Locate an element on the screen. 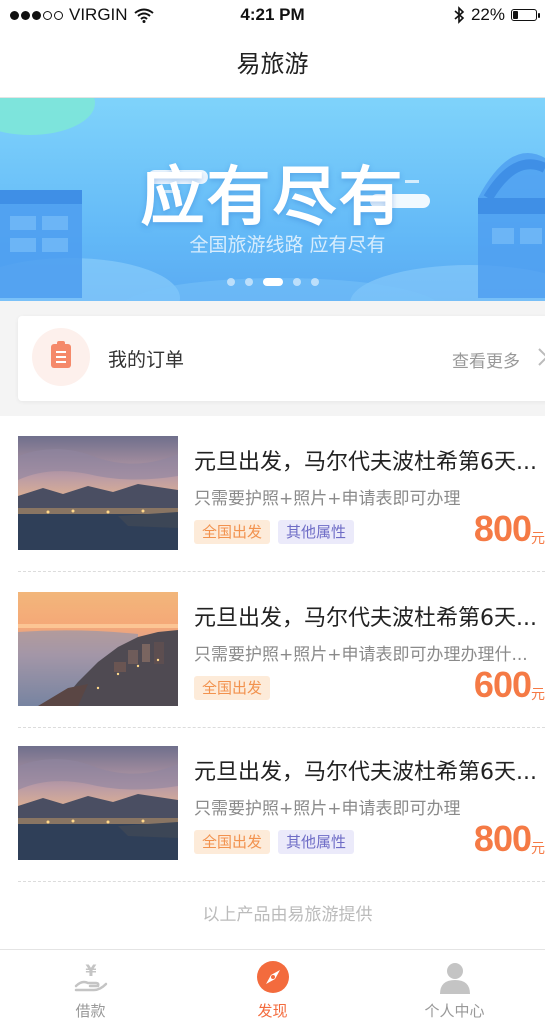 Image resolution: width=545 pixels, height=1024 pixels. tab-profile: 个人中心 is located at coordinates (454, 987).